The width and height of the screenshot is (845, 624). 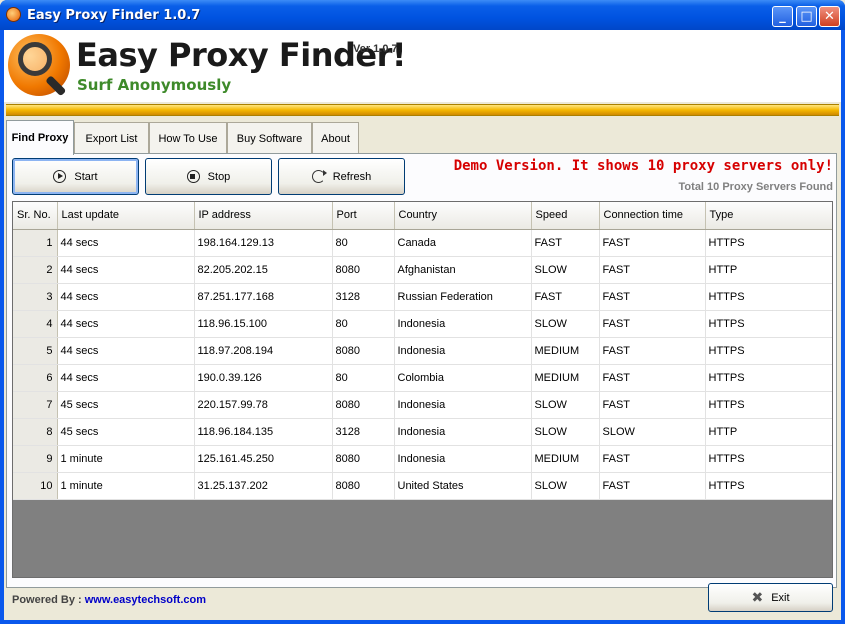 What do you see at coordinates (263, 216) in the screenshot?
I see `column-header: IP address` at bounding box center [263, 216].